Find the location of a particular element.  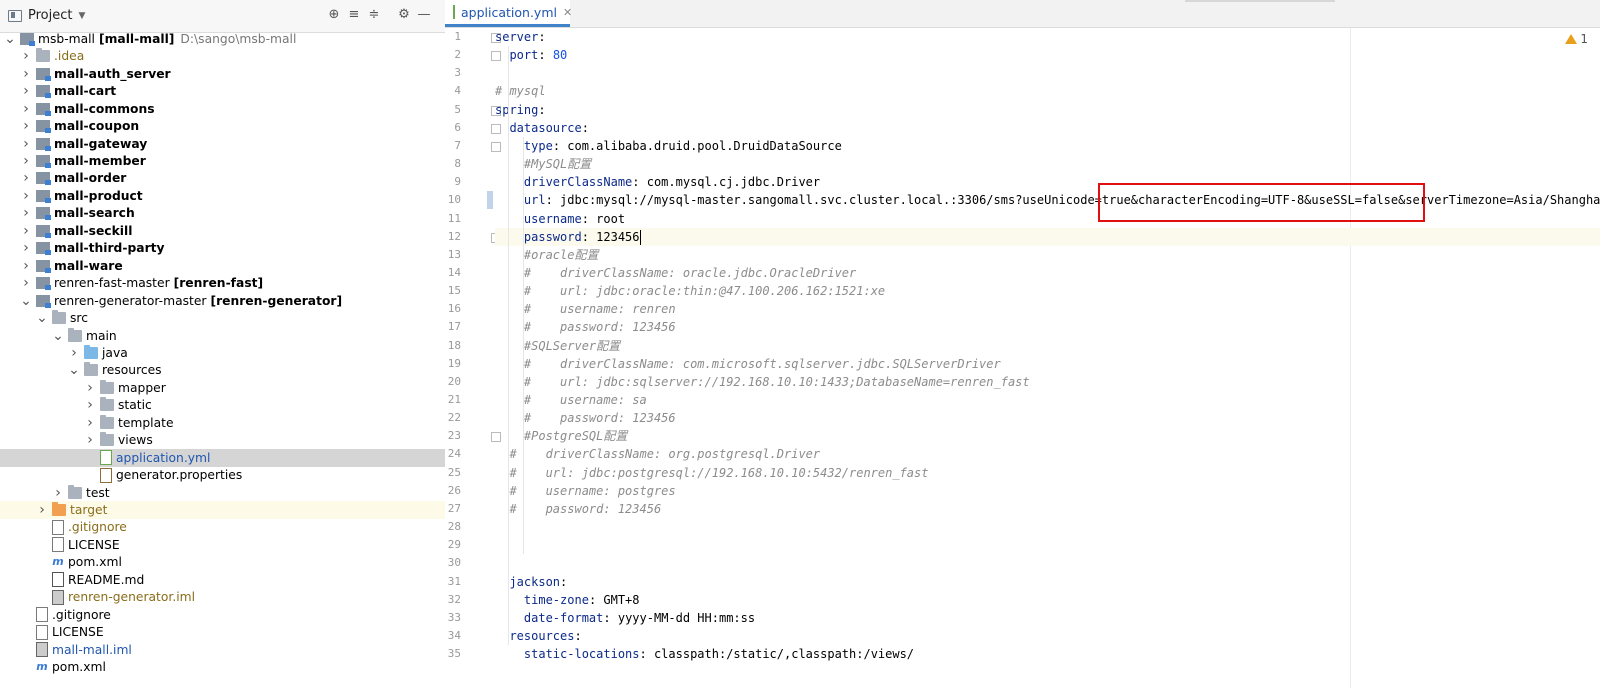

code-line: password: 123456 is located at coordinates (1047, 237).